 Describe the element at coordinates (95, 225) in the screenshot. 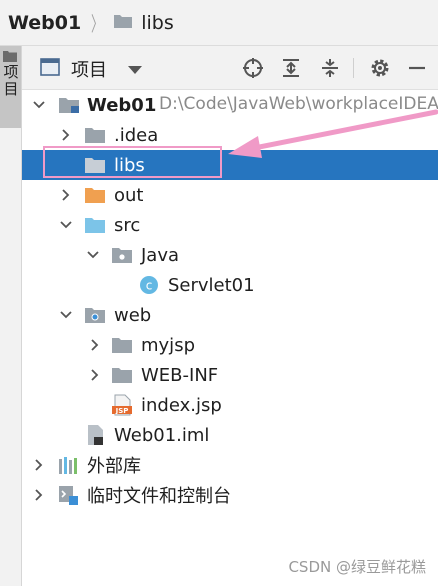

I see `source-folder-icon` at that location.